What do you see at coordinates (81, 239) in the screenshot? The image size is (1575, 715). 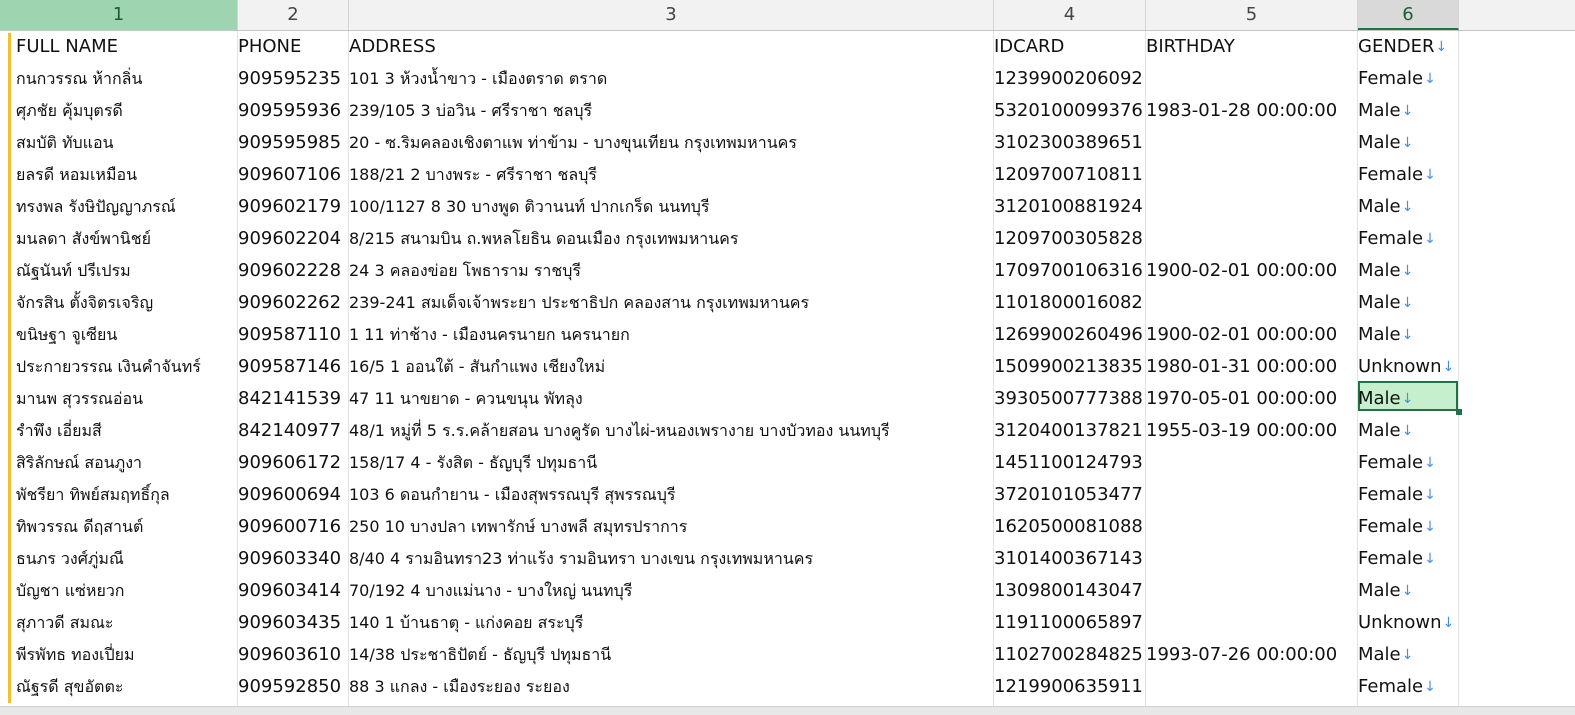 I see `cell-full-name: มนลดา สังข์พานิชย์` at bounding box center [81, 239].